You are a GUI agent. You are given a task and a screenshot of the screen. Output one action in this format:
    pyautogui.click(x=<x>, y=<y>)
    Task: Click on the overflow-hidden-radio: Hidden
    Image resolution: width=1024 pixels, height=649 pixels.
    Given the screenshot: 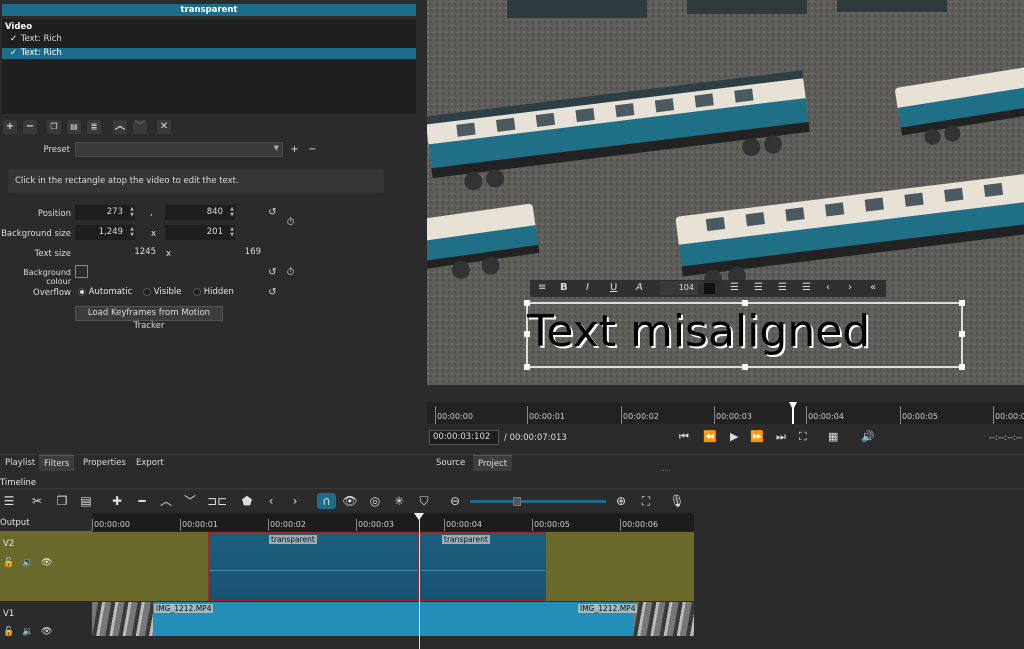 What is the action you would take?
    pyautogui.click(x=213, y=292)
    